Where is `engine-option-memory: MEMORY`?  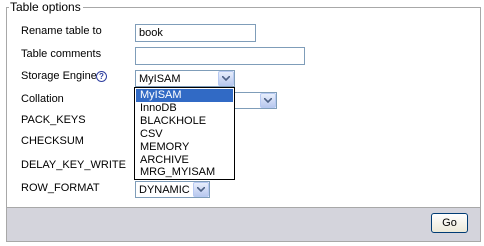
engine-option-memory: MEMORY is located at coordinates (184, 147).